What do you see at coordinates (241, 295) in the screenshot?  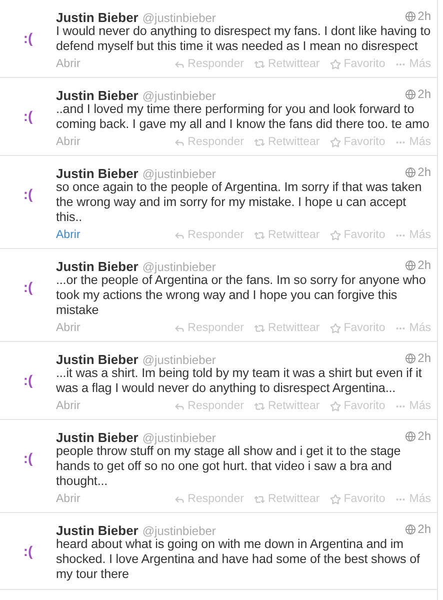 I see `tweet-text: ...or the people of Argentina or the fans. Im so sorry for anyone who took my actions the wrong way and I hope you can forgive this mistake` at bounding box center [241, 295].